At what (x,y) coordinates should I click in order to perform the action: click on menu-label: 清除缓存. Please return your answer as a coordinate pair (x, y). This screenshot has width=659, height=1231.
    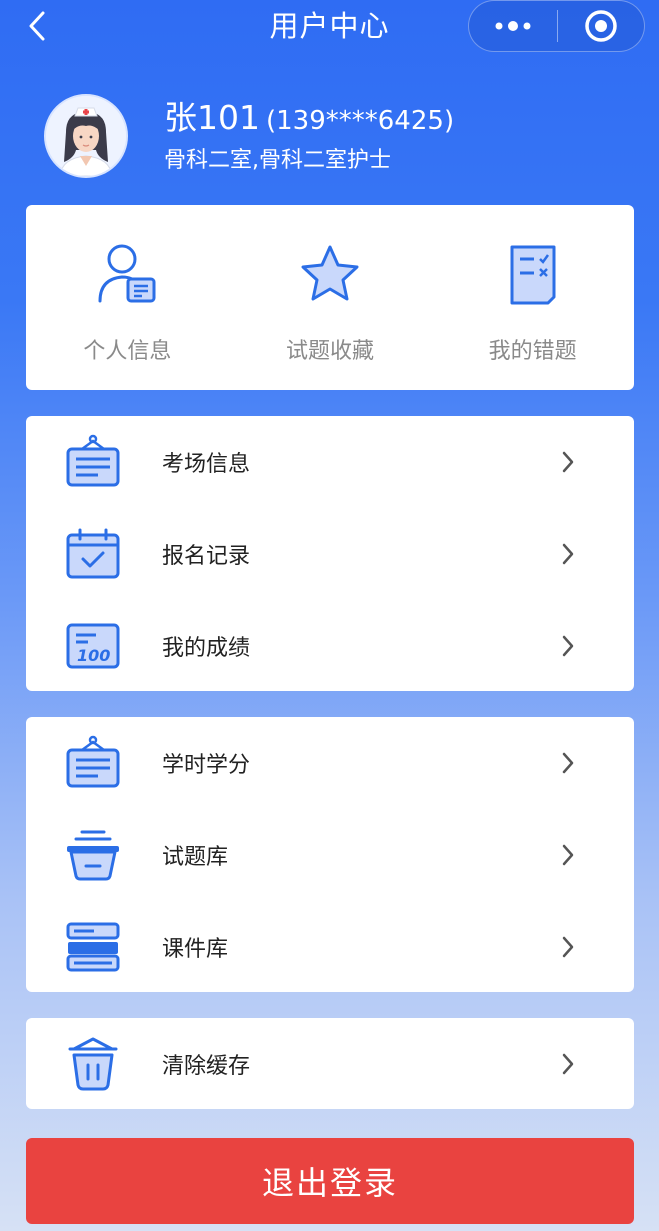
    Looking at the image, I should click on (206, 1066).